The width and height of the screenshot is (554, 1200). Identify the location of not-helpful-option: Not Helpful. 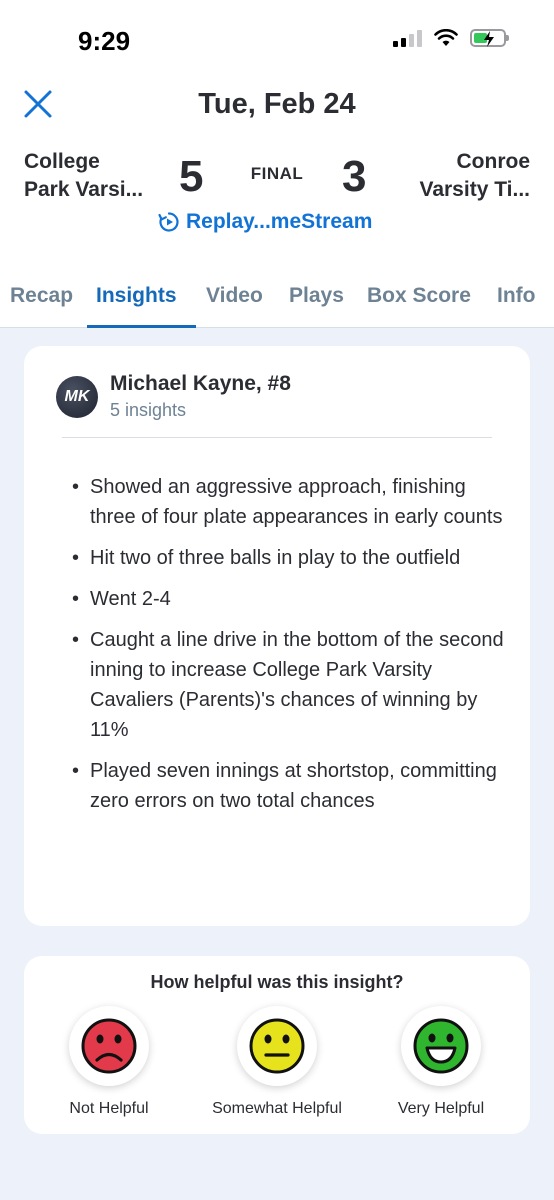
(109, 1062).